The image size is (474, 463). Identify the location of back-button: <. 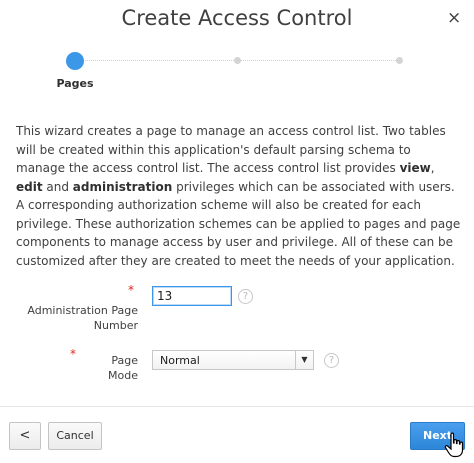
(25, 436).